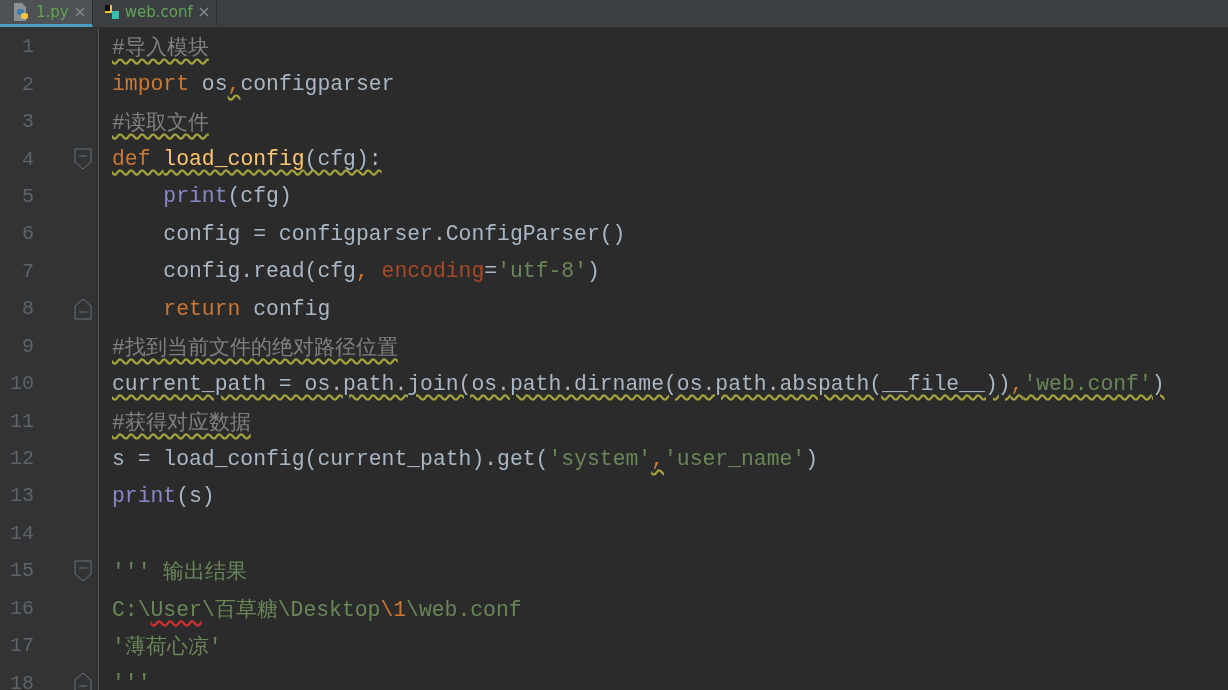  What do you see at coordinates (46, 13) in the screenshot?
I see `file-tab: 1.py` at bounding box center [46, 13].